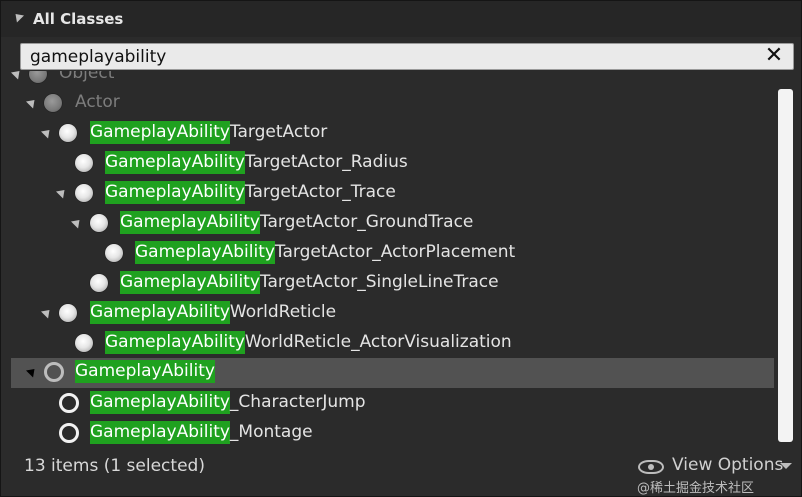  I want to click on tree-item-label: GameplayAbilityTargetActor_Radius, so click(256, 162).